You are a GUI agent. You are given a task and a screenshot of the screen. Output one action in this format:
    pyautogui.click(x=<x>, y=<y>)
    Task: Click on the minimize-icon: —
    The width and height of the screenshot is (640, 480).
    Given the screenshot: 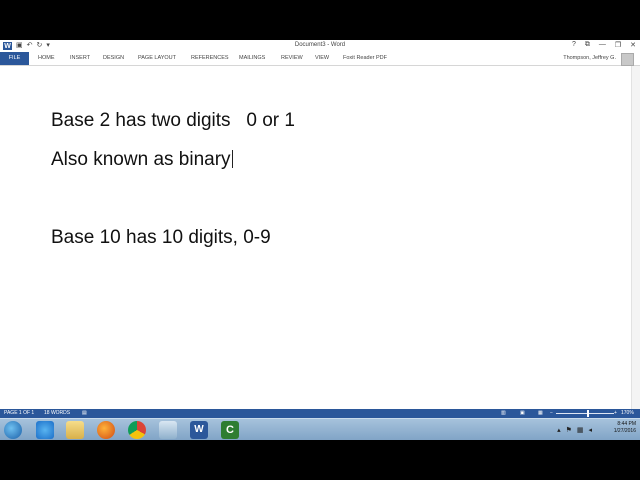 What is the action you would take?
    pyautogui.click(x=602, y=45)
    